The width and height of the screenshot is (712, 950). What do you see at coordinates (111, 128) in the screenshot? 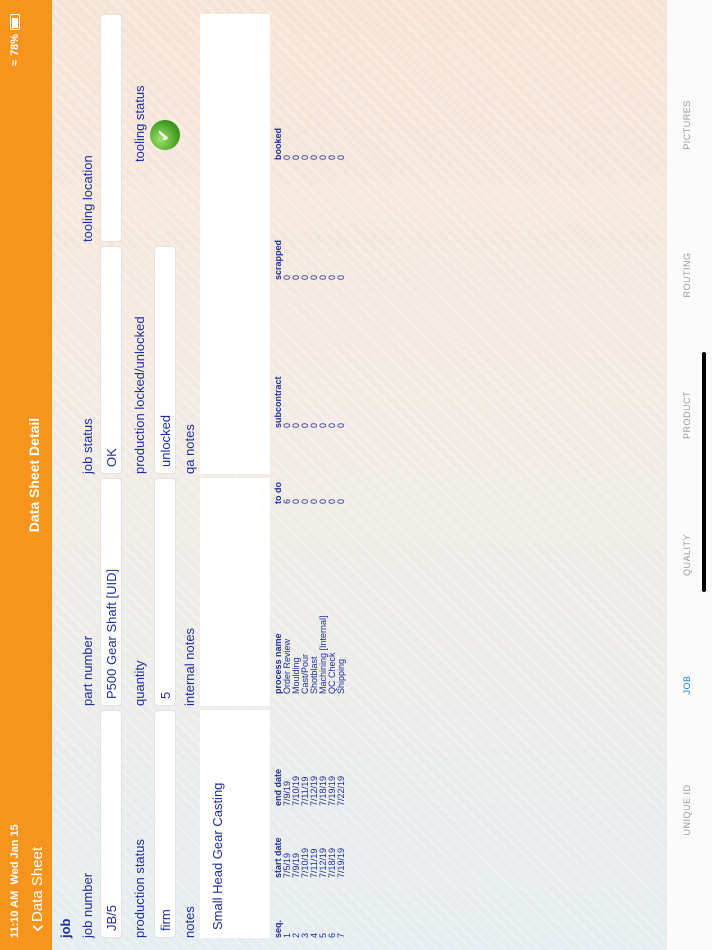
I see `tooling-location-field` at bounding box center [111, 128].